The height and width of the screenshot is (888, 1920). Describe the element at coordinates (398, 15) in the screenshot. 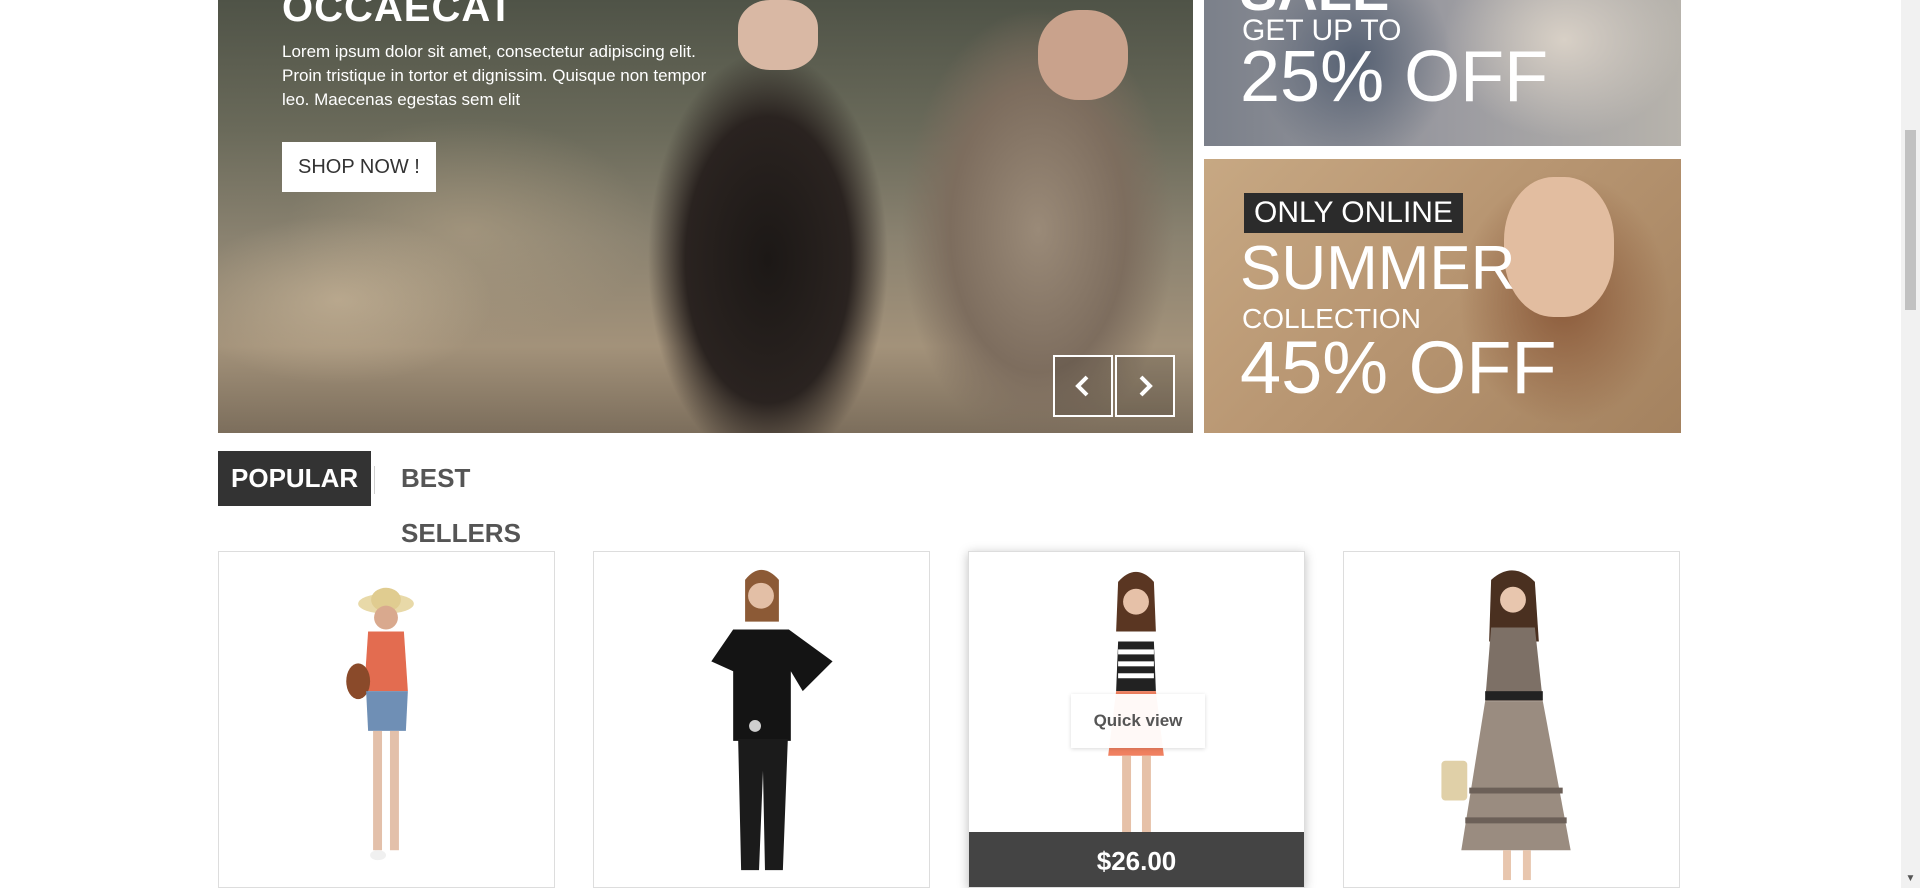

I see `slide-title: OCCAECAT` at that location.